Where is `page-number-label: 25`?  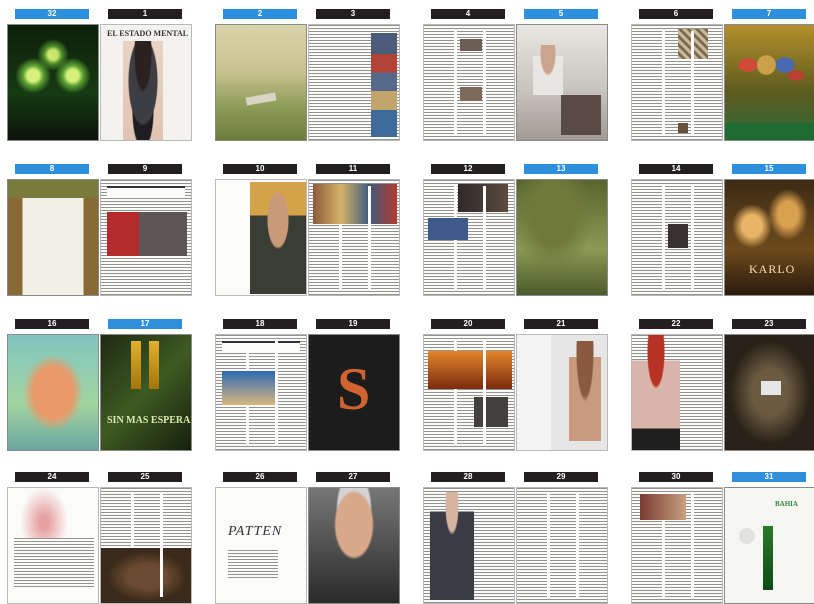 page-number-label: 25 is located at coordinates (145, 477).